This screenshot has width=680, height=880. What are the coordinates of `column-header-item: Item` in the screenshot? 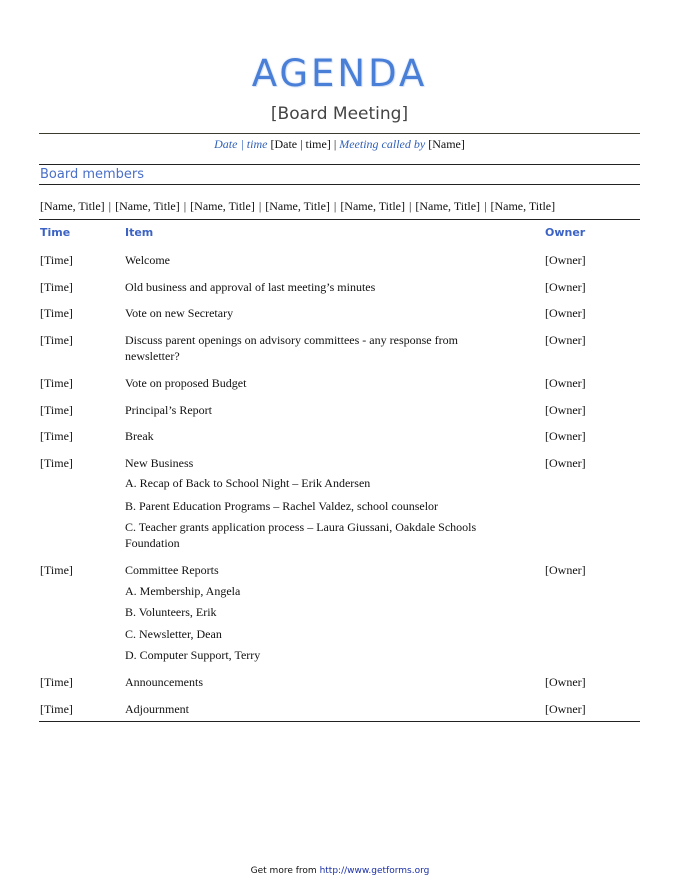 It's located at (139, 232).